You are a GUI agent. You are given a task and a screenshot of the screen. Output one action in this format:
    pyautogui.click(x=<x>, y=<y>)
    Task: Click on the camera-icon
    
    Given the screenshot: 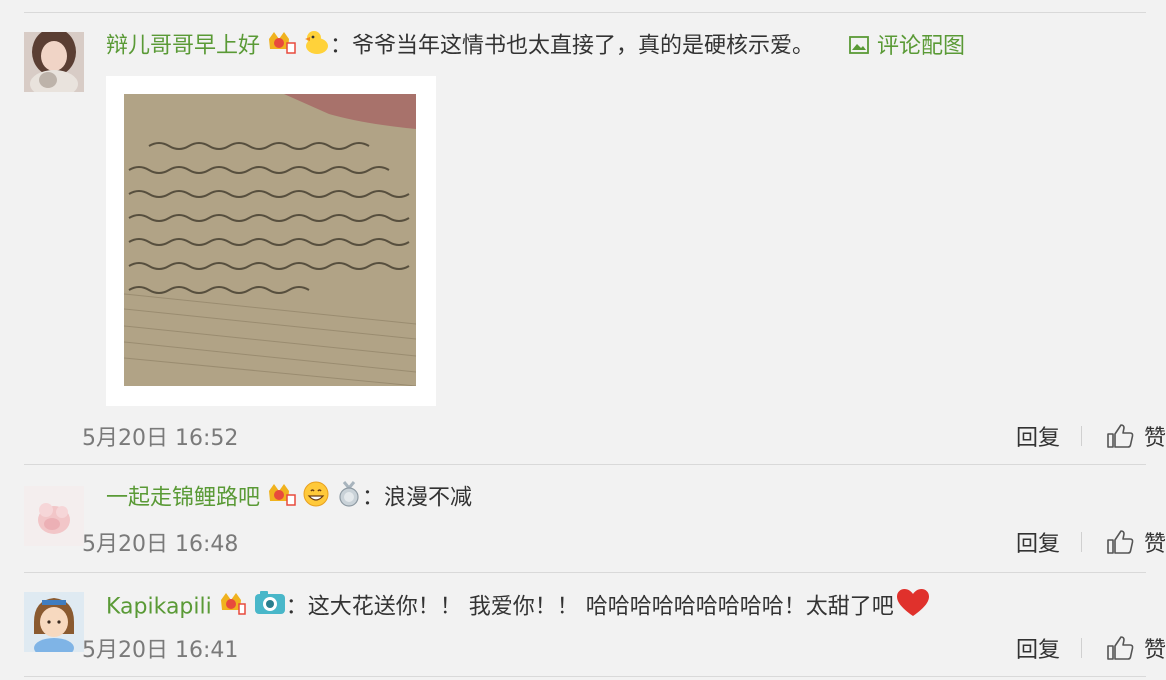 What is the action you would take?
    pyautogui.click(x=270, y=607)
    